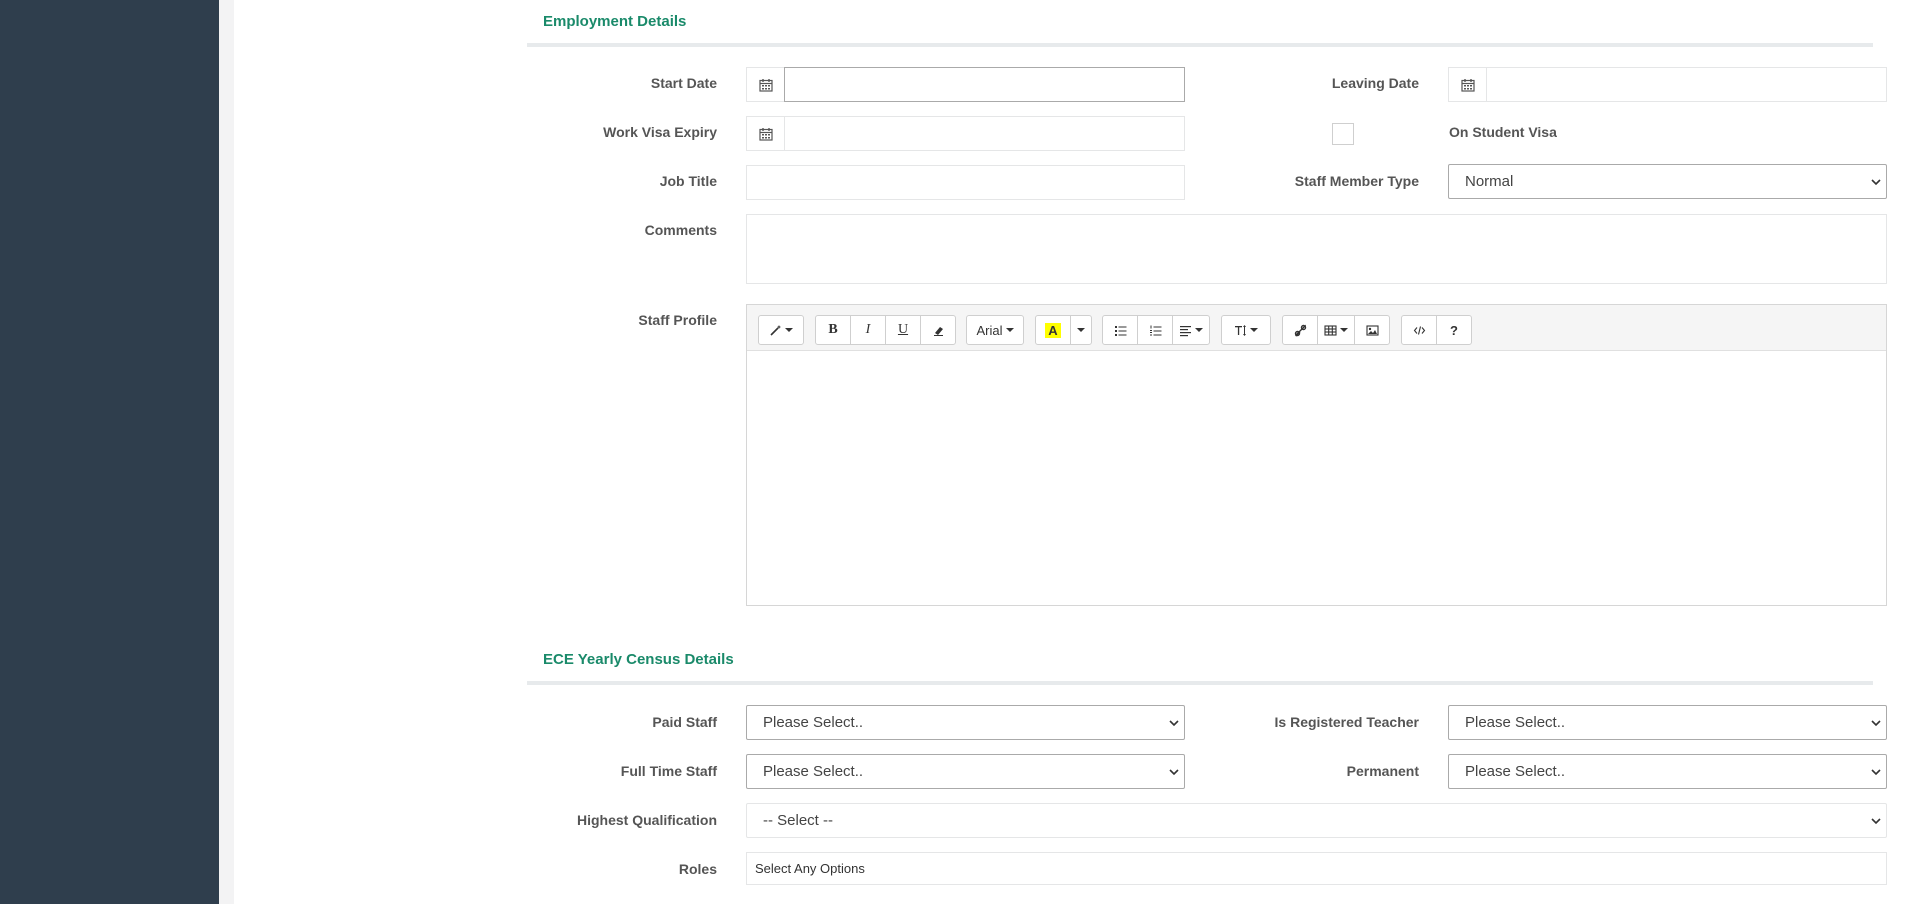 The image size is (1920, 904). I want to click on comments-textarea, so click(1316, 249).